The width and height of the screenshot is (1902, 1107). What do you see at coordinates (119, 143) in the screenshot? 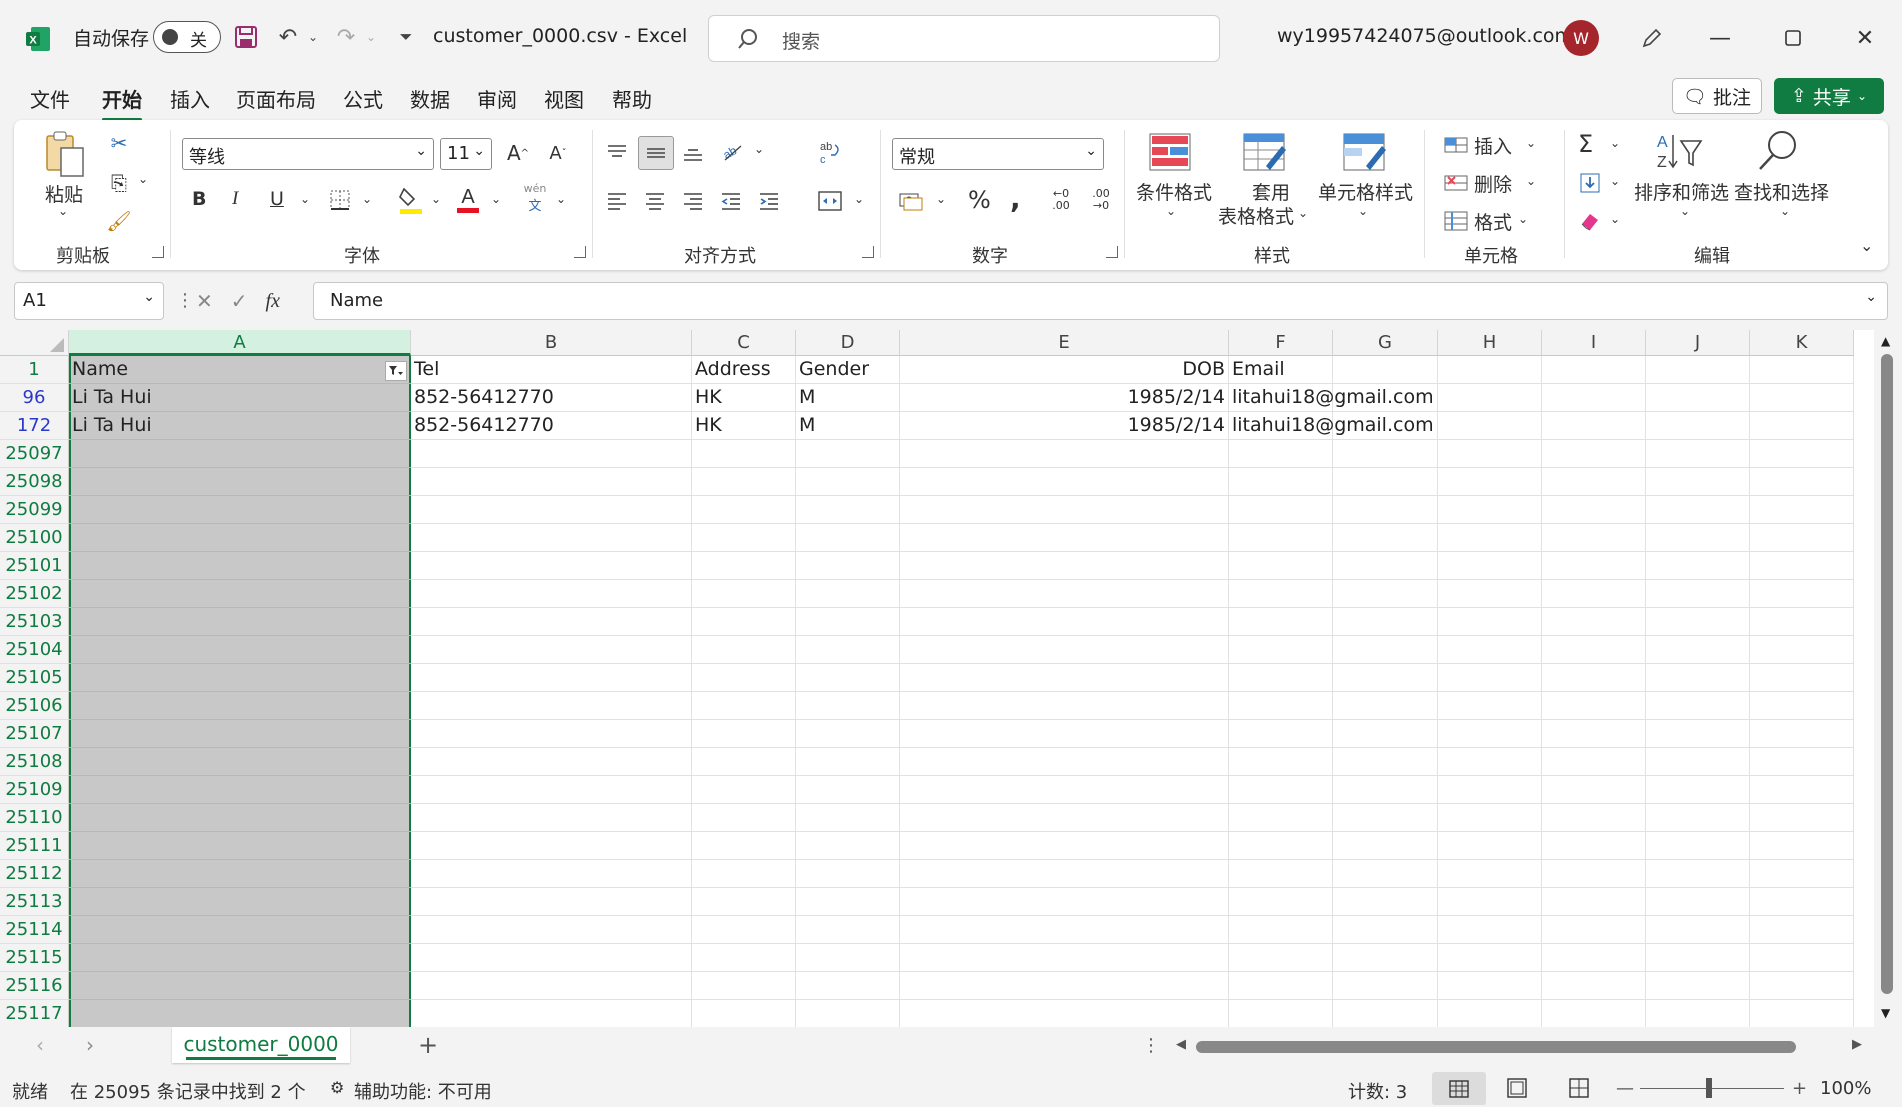
I see `cut-icon: ✂` at bounding box center [119, 143].